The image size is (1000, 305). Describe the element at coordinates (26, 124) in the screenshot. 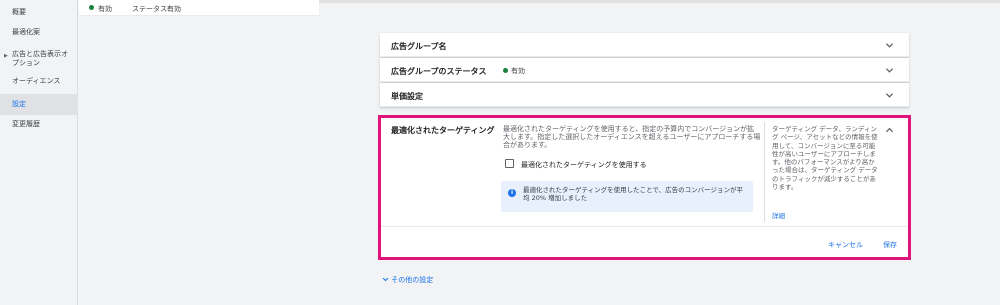

I see `sidebar-item-label: 変更履歴` at that location.